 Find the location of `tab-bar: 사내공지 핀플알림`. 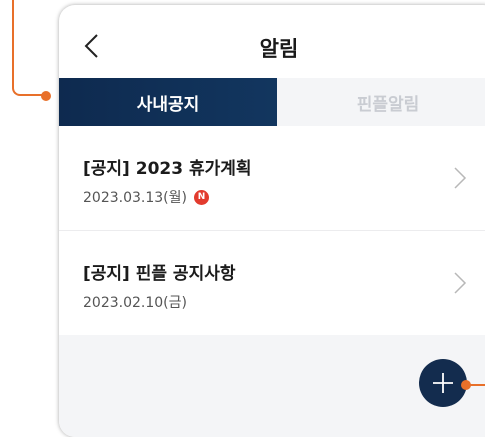

tab-bar: 사내공지 핀플알림 is located at coordinates (272, 102).